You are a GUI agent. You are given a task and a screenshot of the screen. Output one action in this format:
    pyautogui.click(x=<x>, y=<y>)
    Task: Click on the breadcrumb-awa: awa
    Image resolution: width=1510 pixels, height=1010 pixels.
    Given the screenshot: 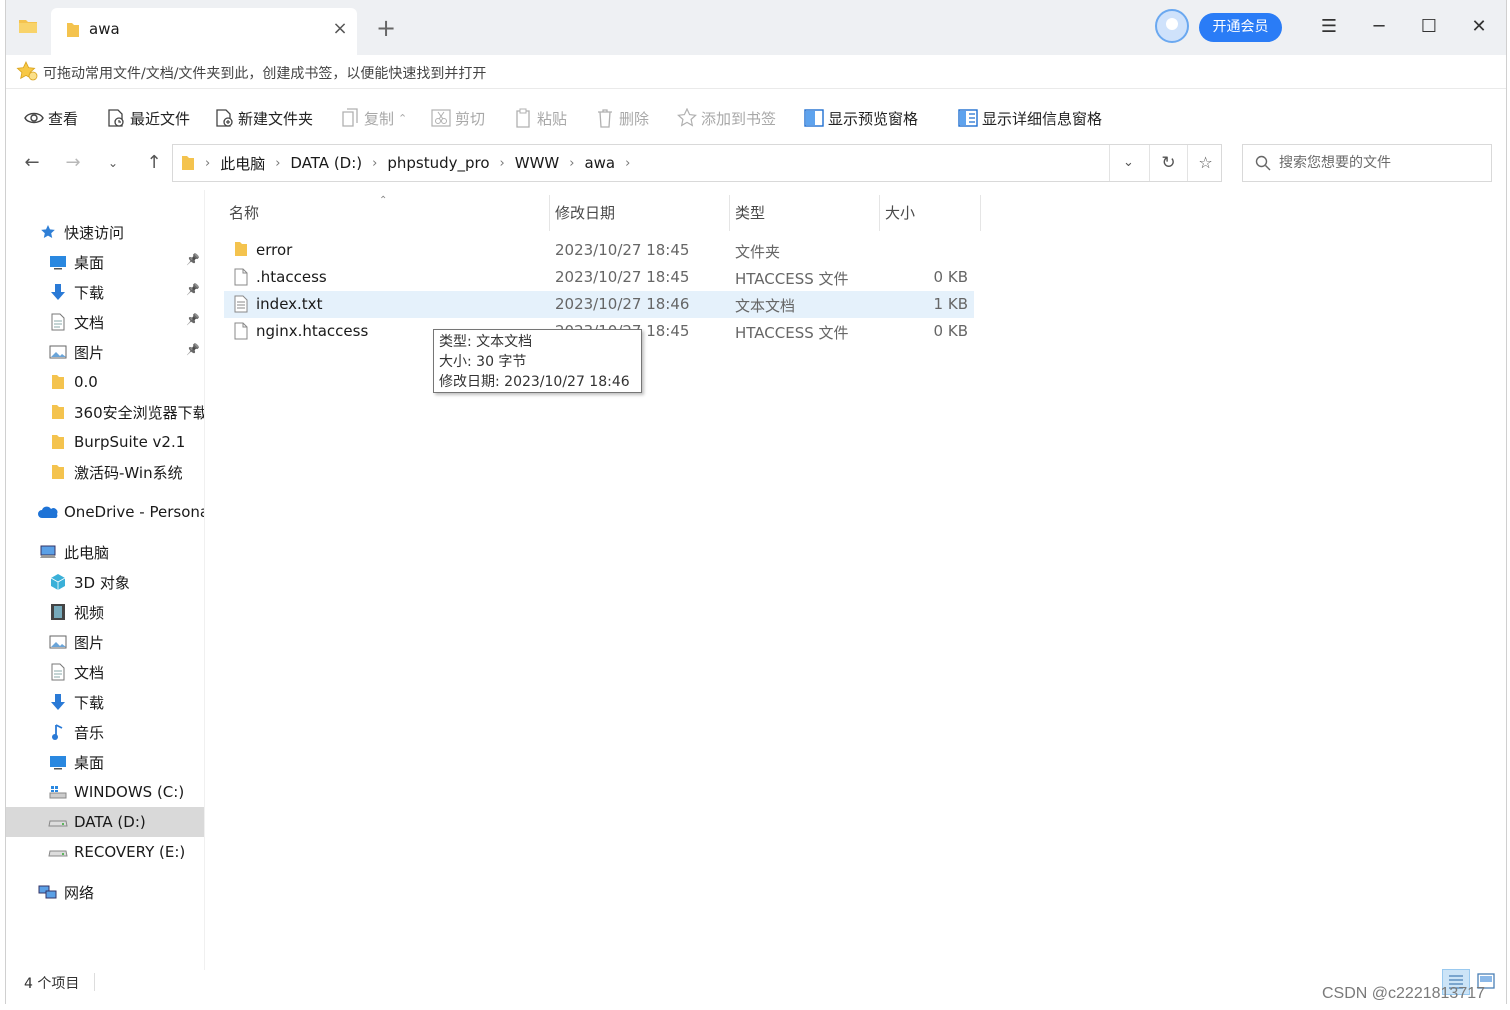 What is the action you would take?
    pyautogui.click(x=599, y=163)
    